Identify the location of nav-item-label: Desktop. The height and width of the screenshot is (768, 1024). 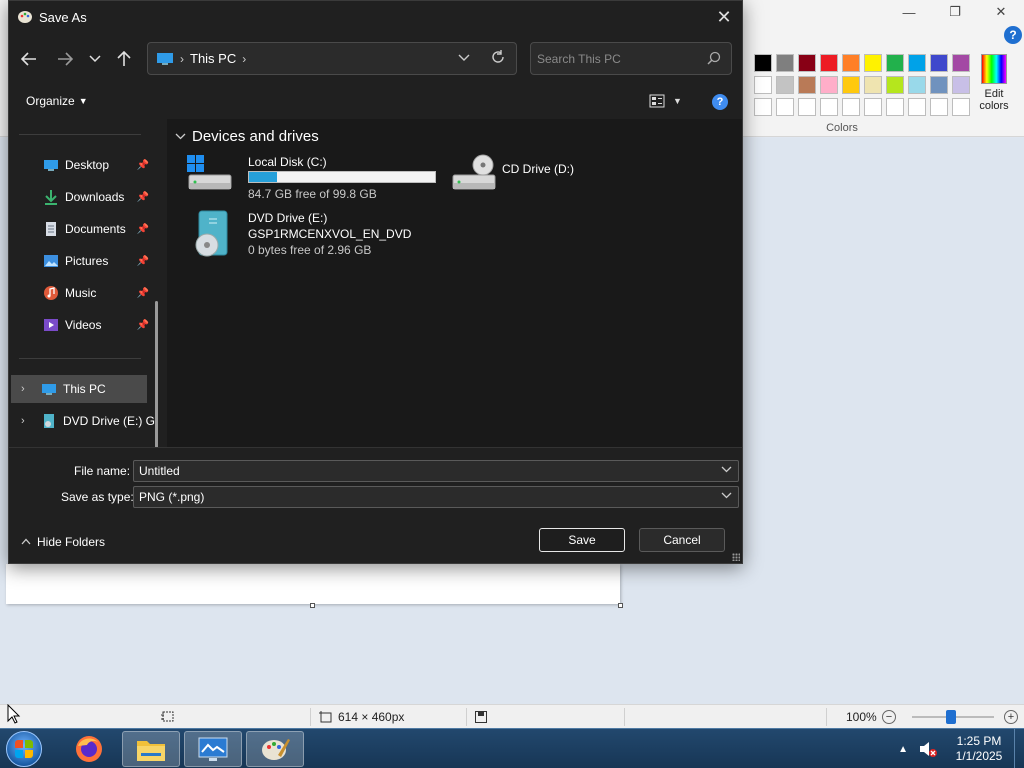
(87, 165).